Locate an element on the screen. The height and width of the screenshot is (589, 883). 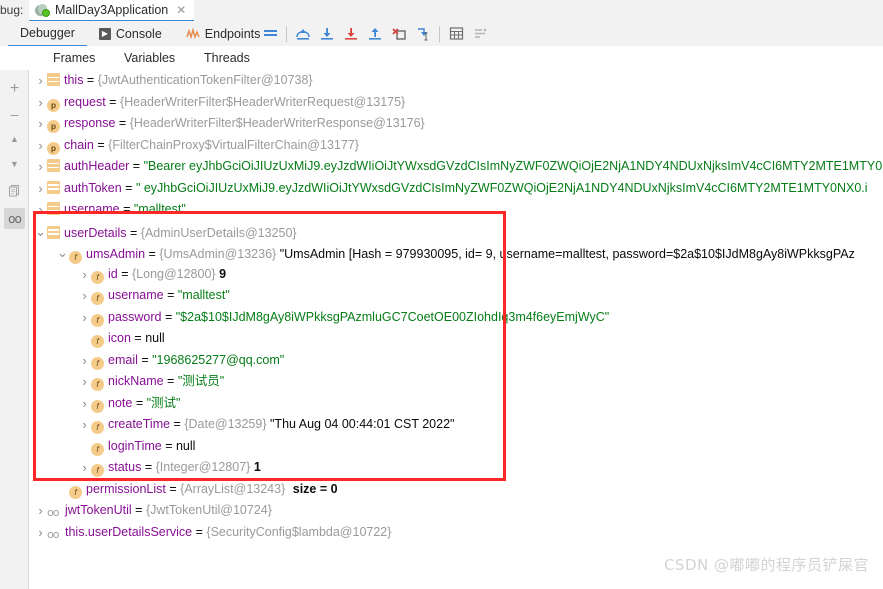
variable-value: 9 is located at coordinates (223, 273).